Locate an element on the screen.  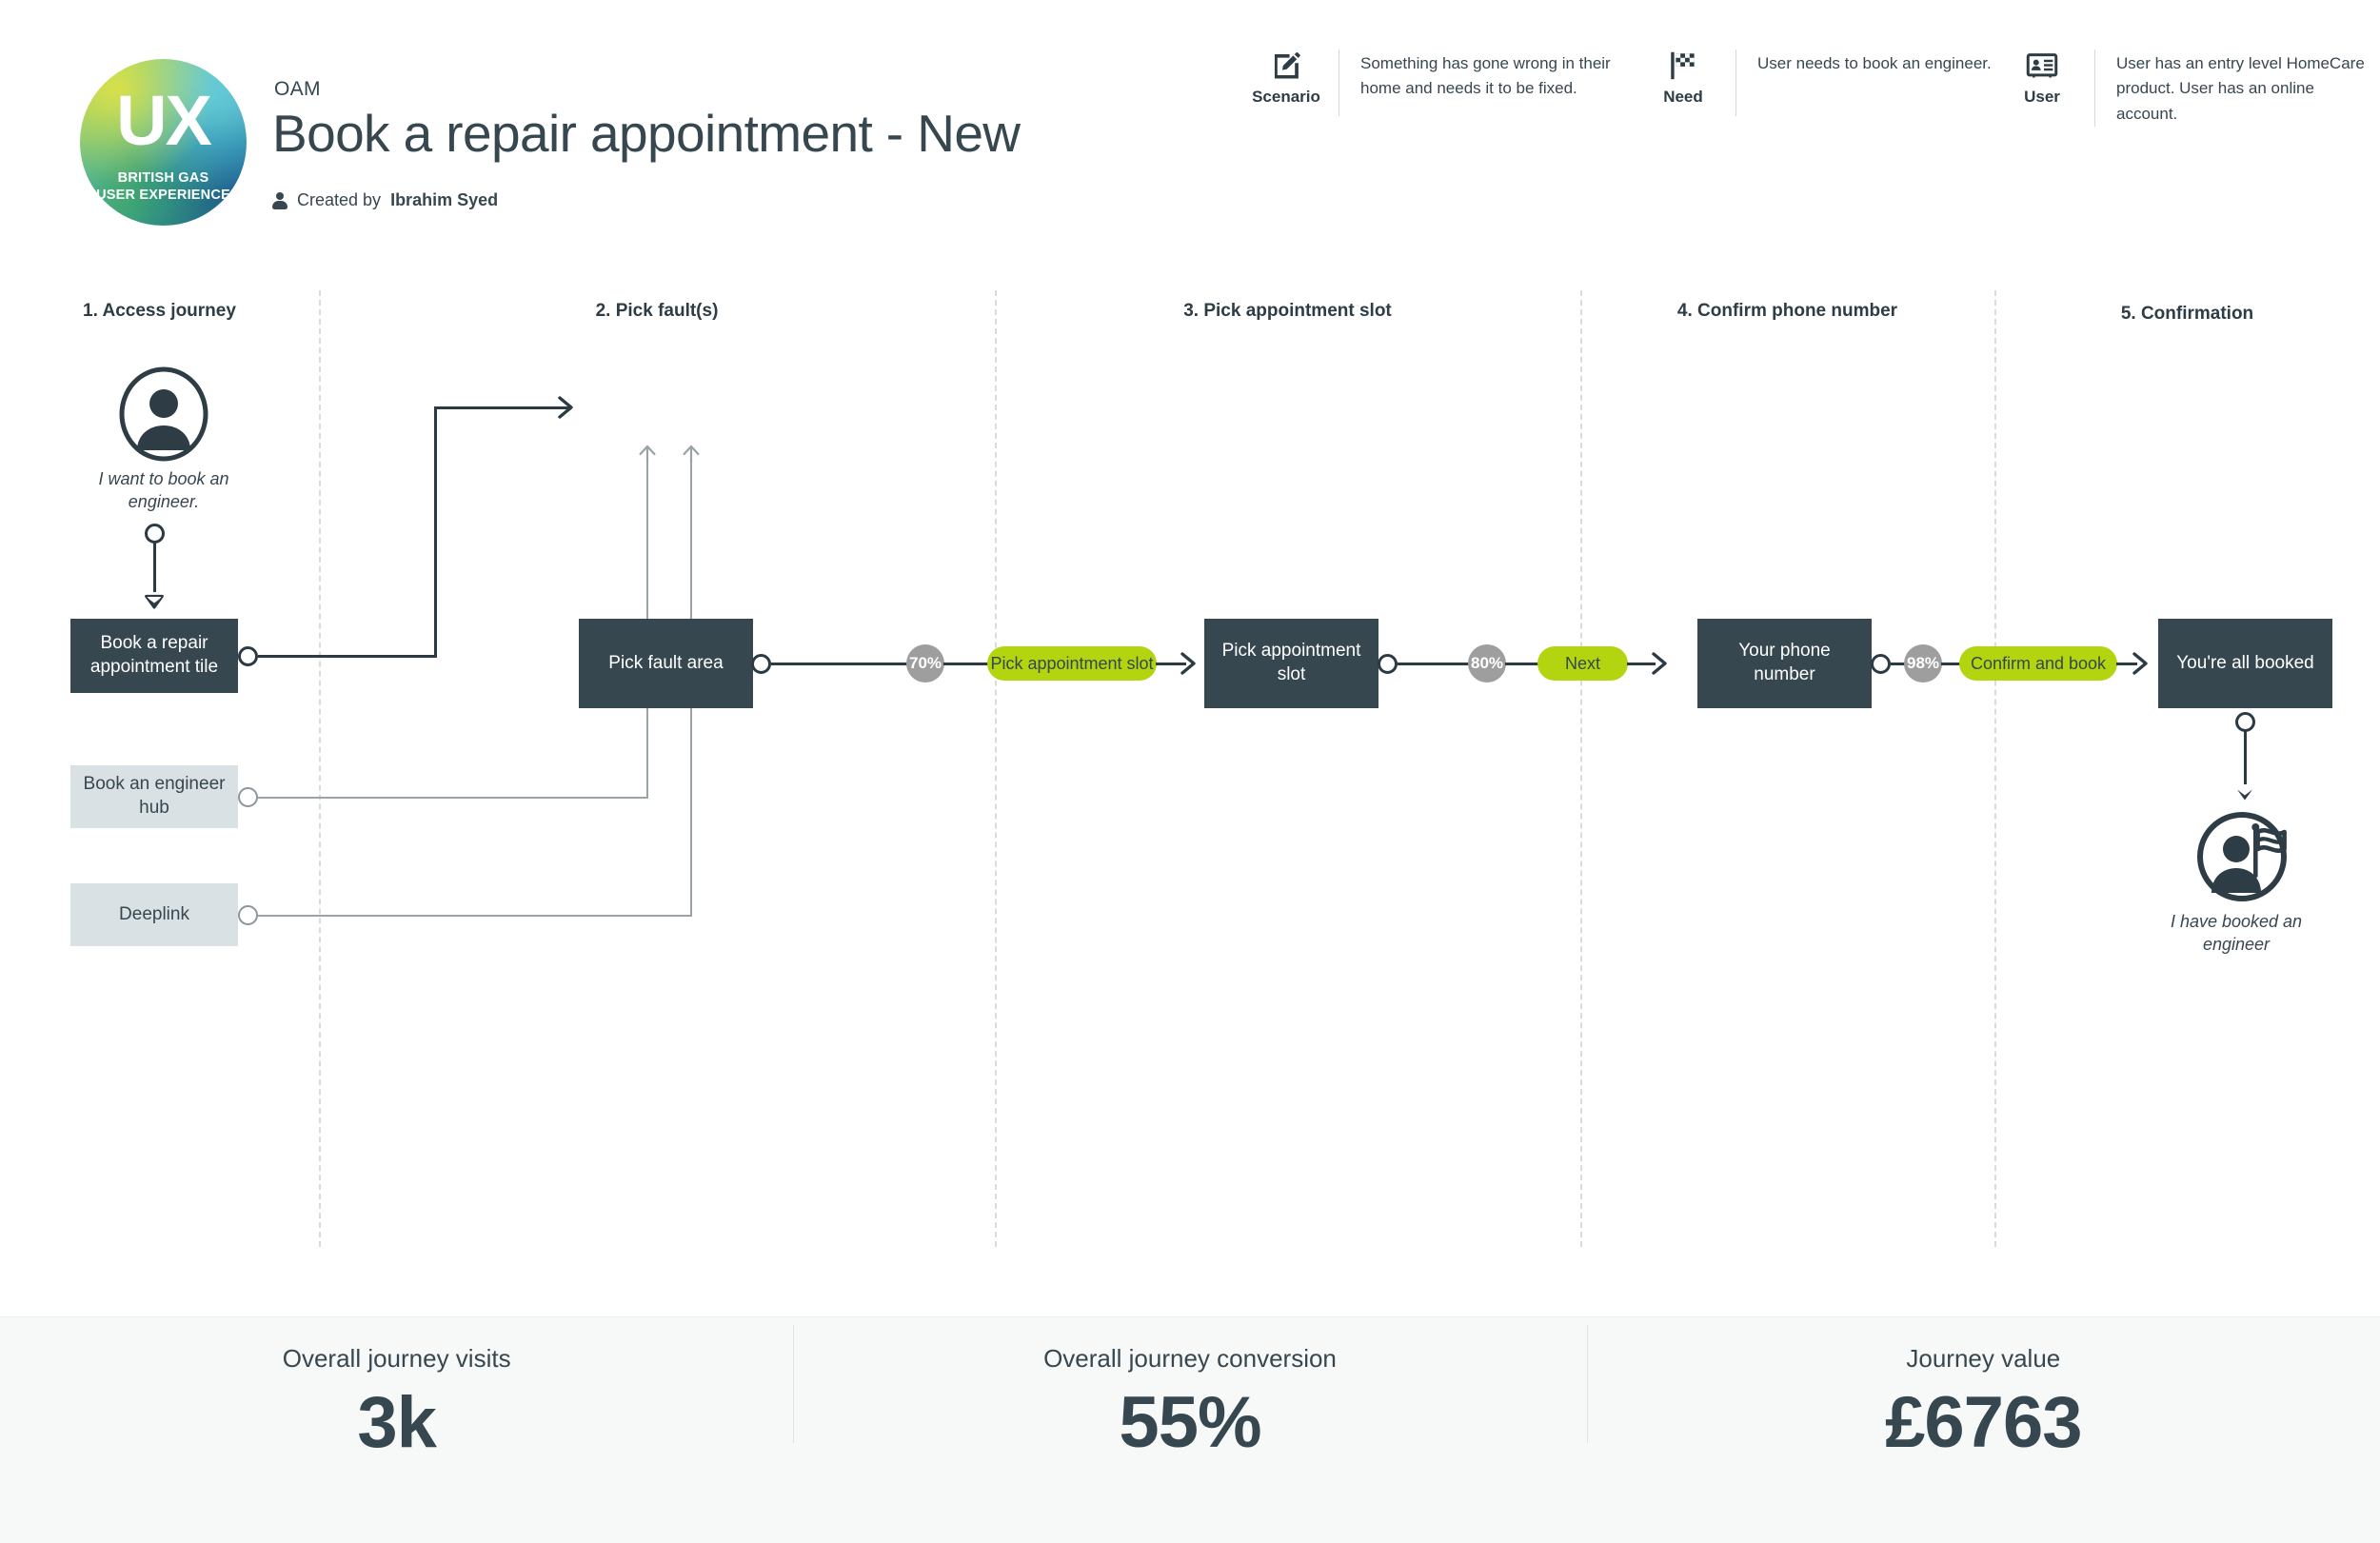
screen-pick-fault-area: Pick fault area is located at coordinates (666, 663).